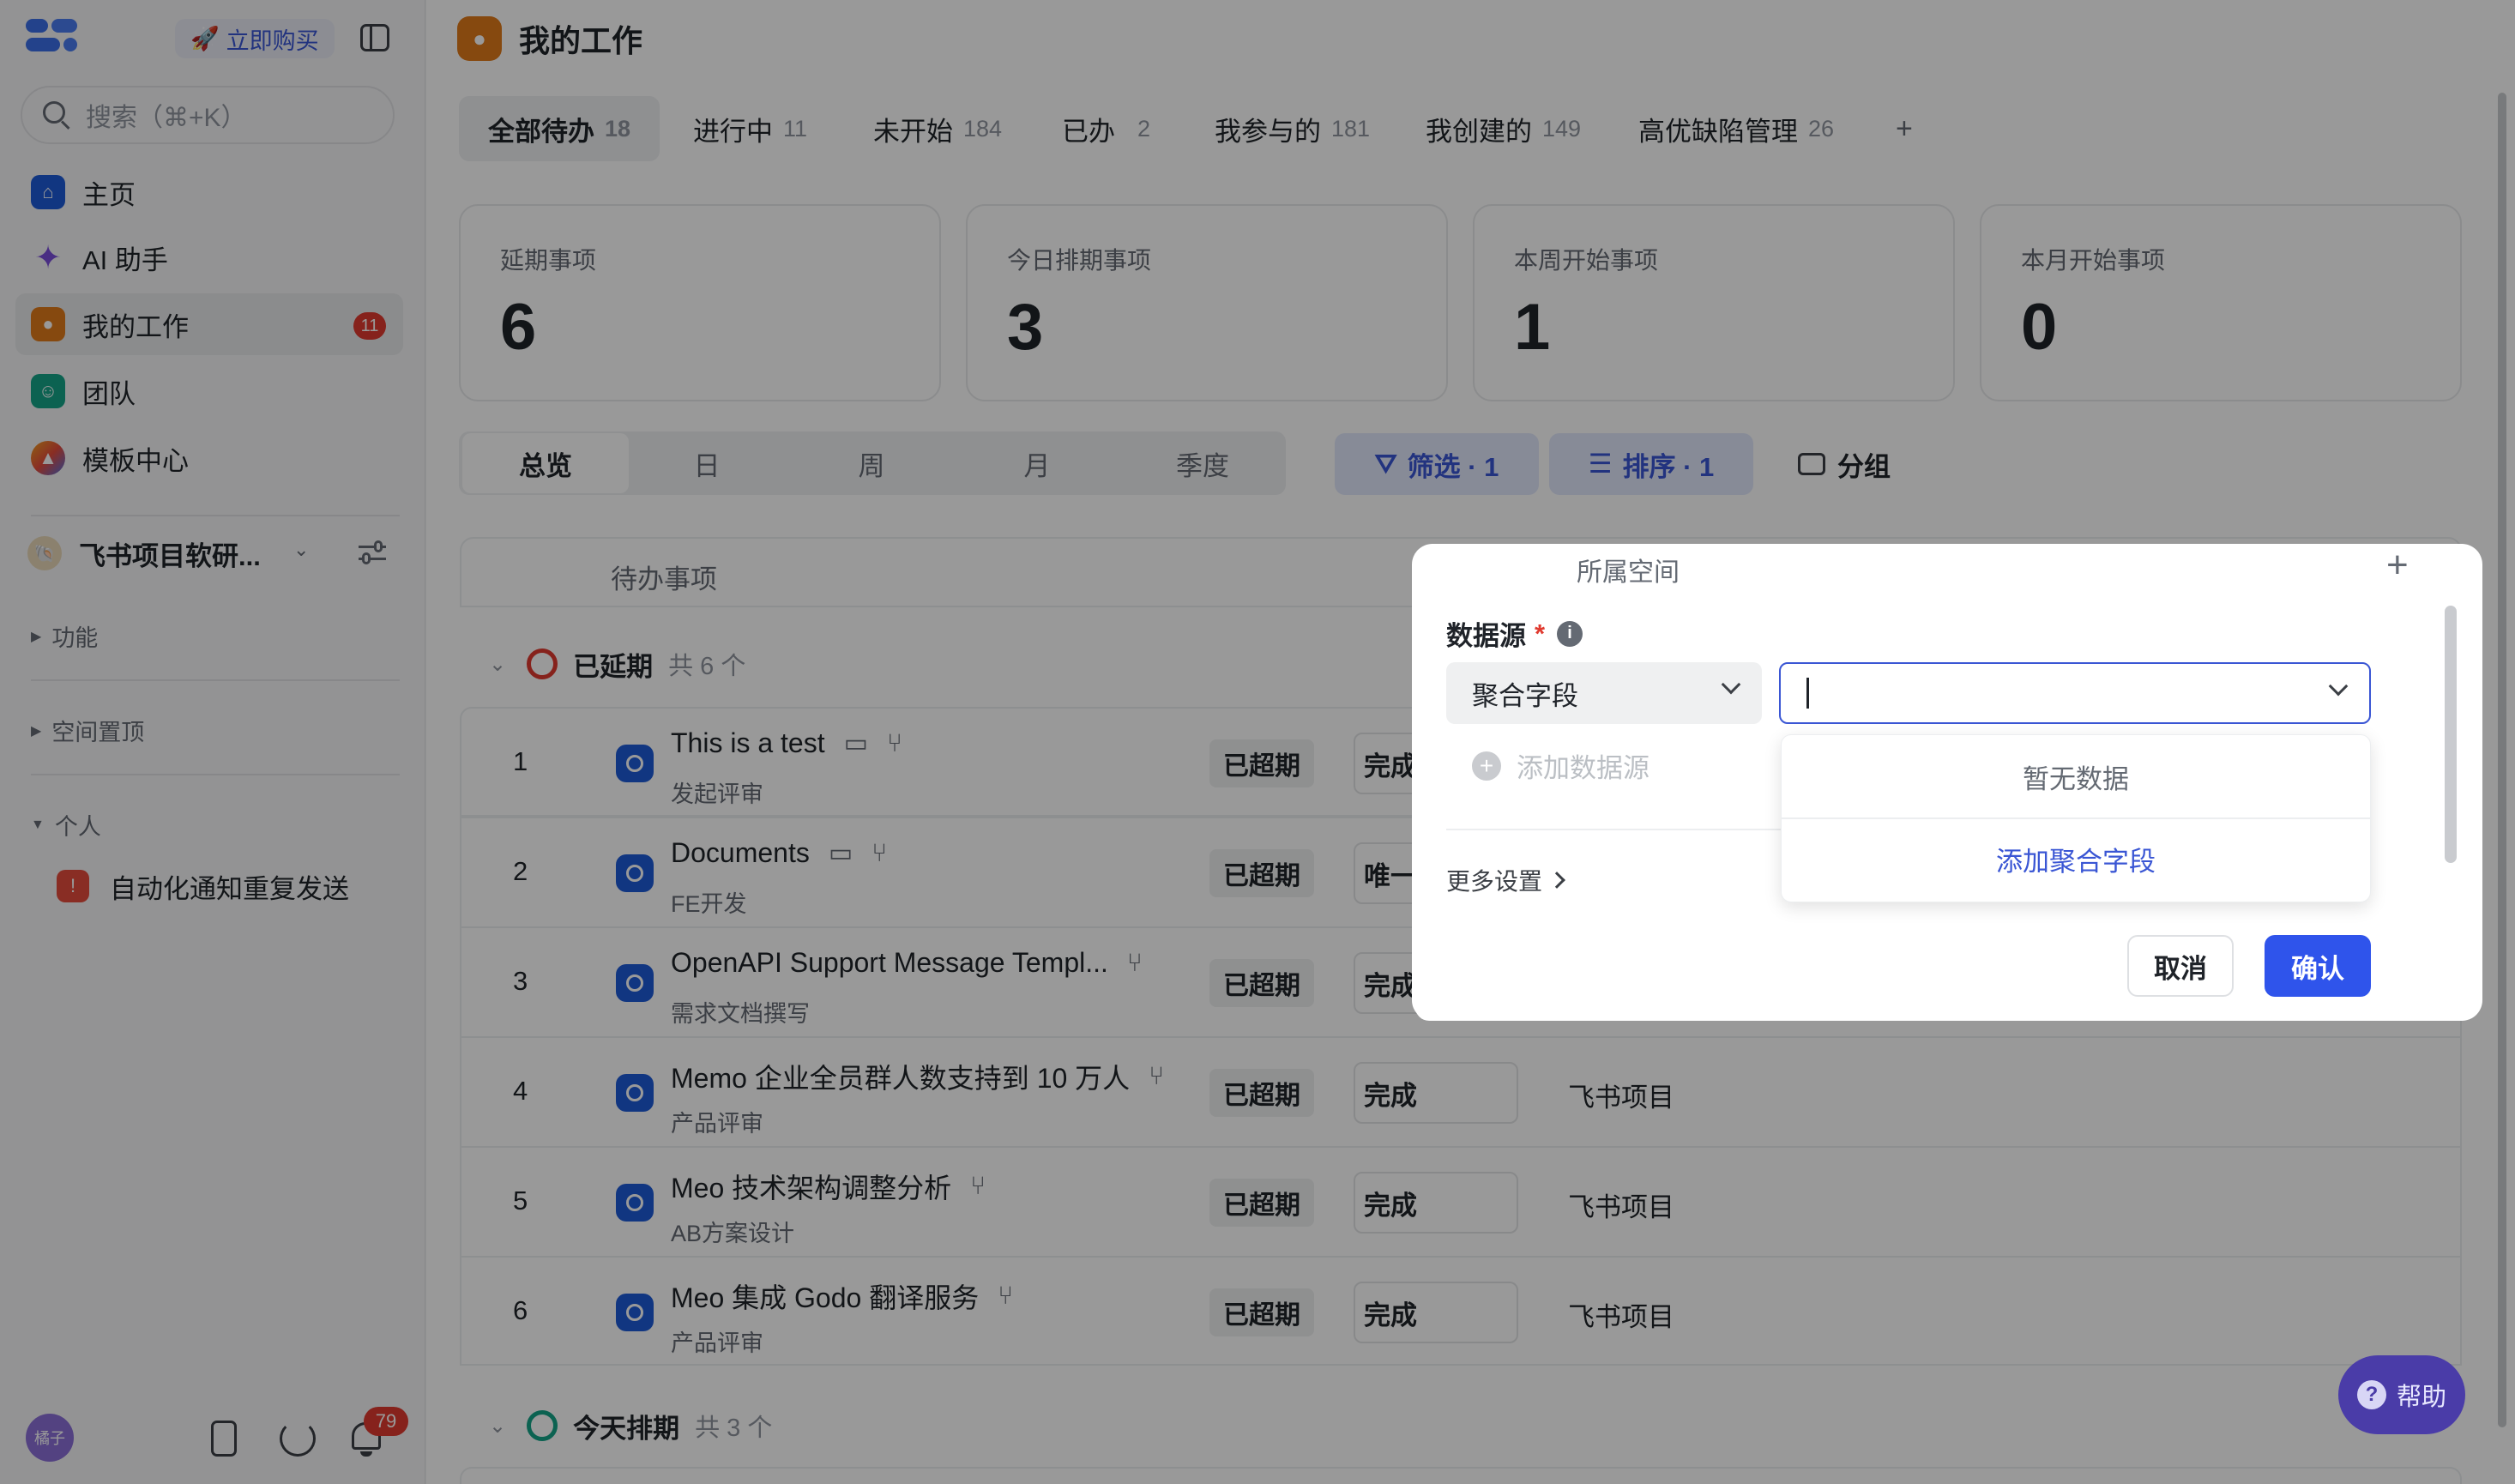 The width and height of the screenshot is (2515, 1484). What do you see at coordinates (2075, 693) in the screenshot?
I see `aggregate-field-select` at bounding box center [2075, 693].